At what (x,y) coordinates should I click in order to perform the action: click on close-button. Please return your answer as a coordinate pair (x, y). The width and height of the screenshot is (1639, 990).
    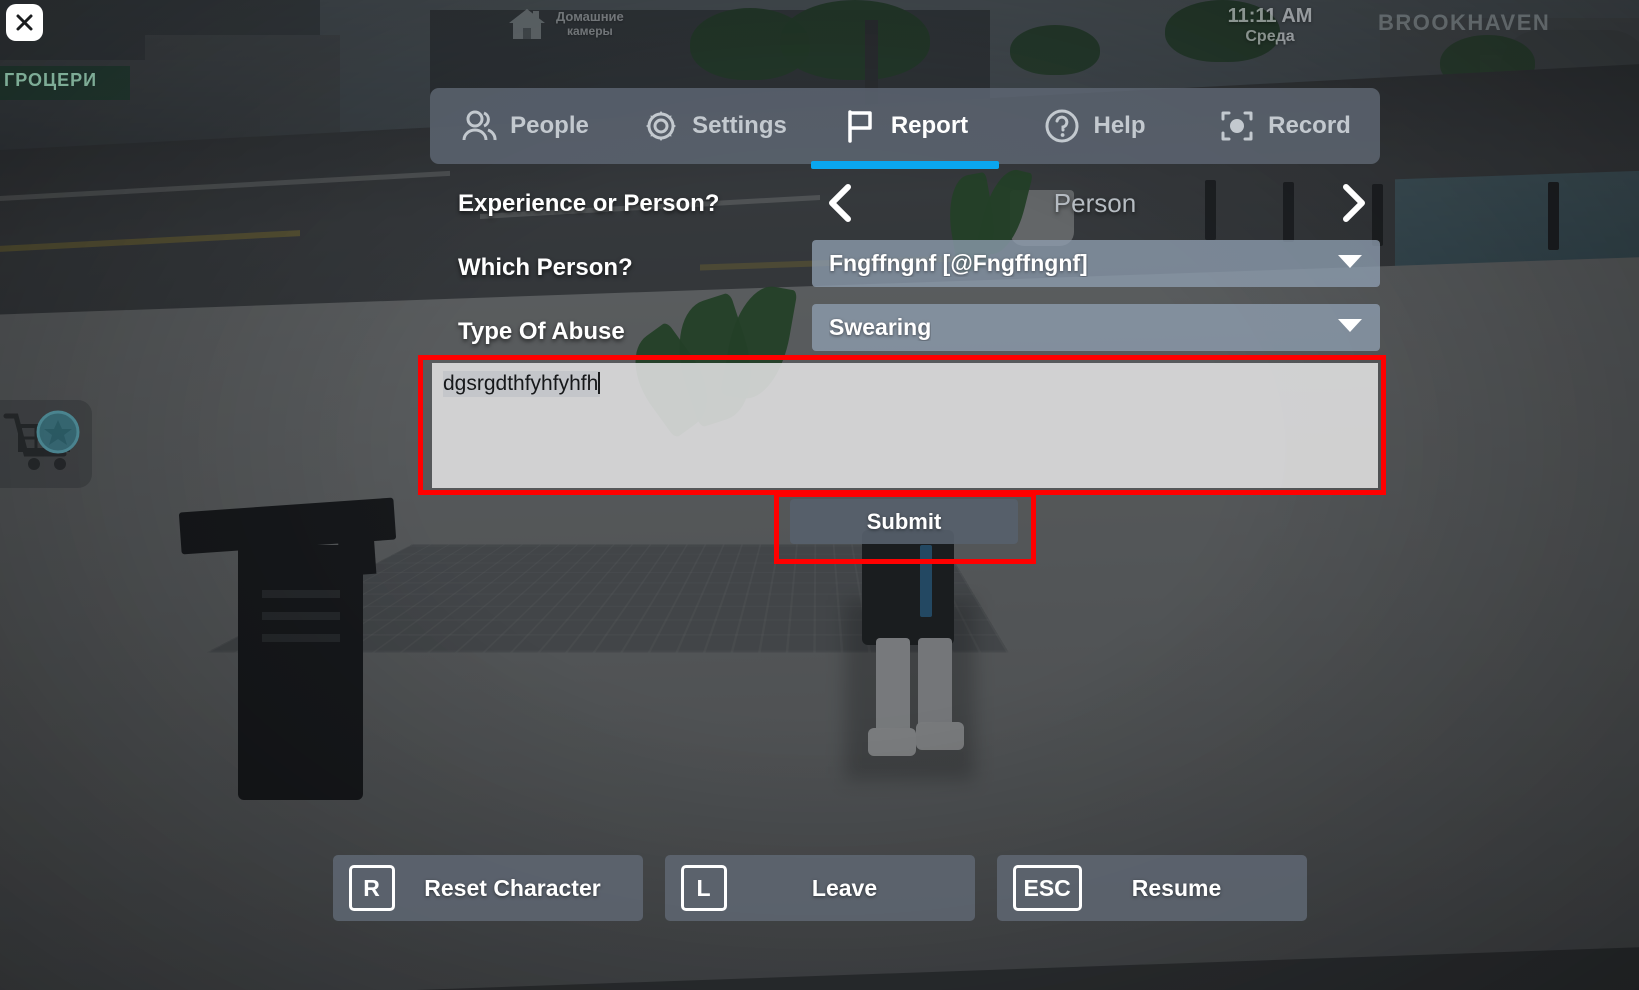
    Looking at the image, I should click on (24, 22).